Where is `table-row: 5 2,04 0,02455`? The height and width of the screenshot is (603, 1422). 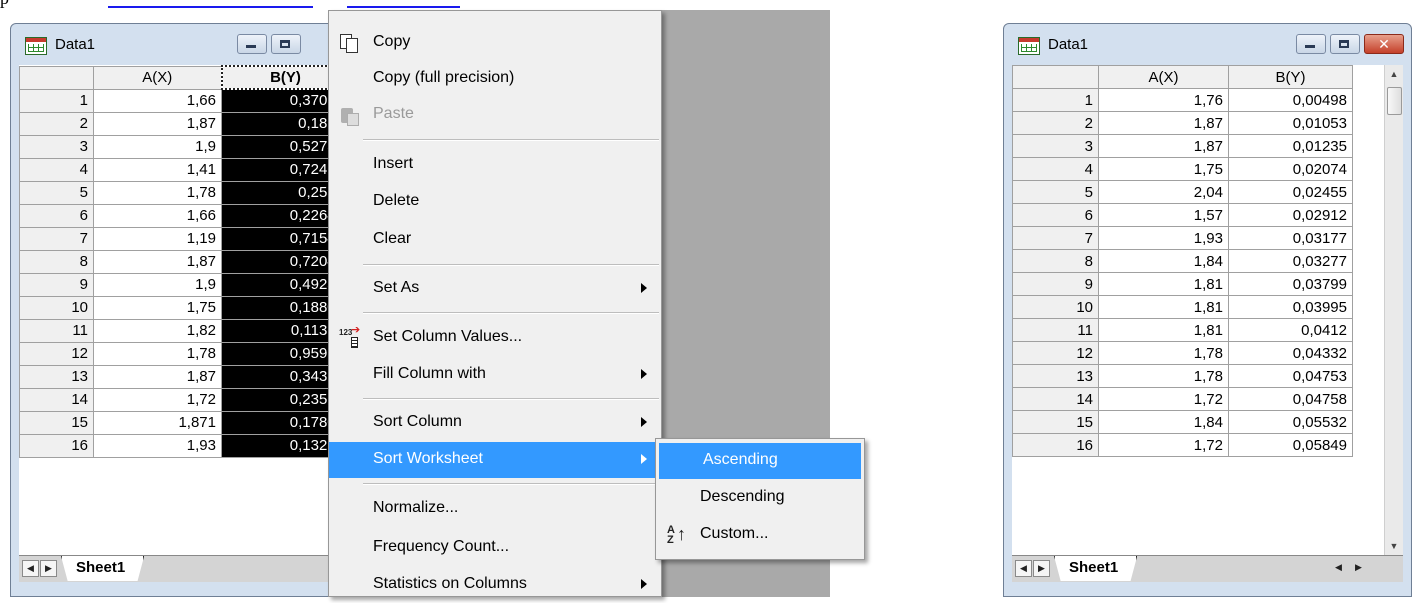
table-row: 5 2,04 0,02455 is located at coordinates (1189, 192).